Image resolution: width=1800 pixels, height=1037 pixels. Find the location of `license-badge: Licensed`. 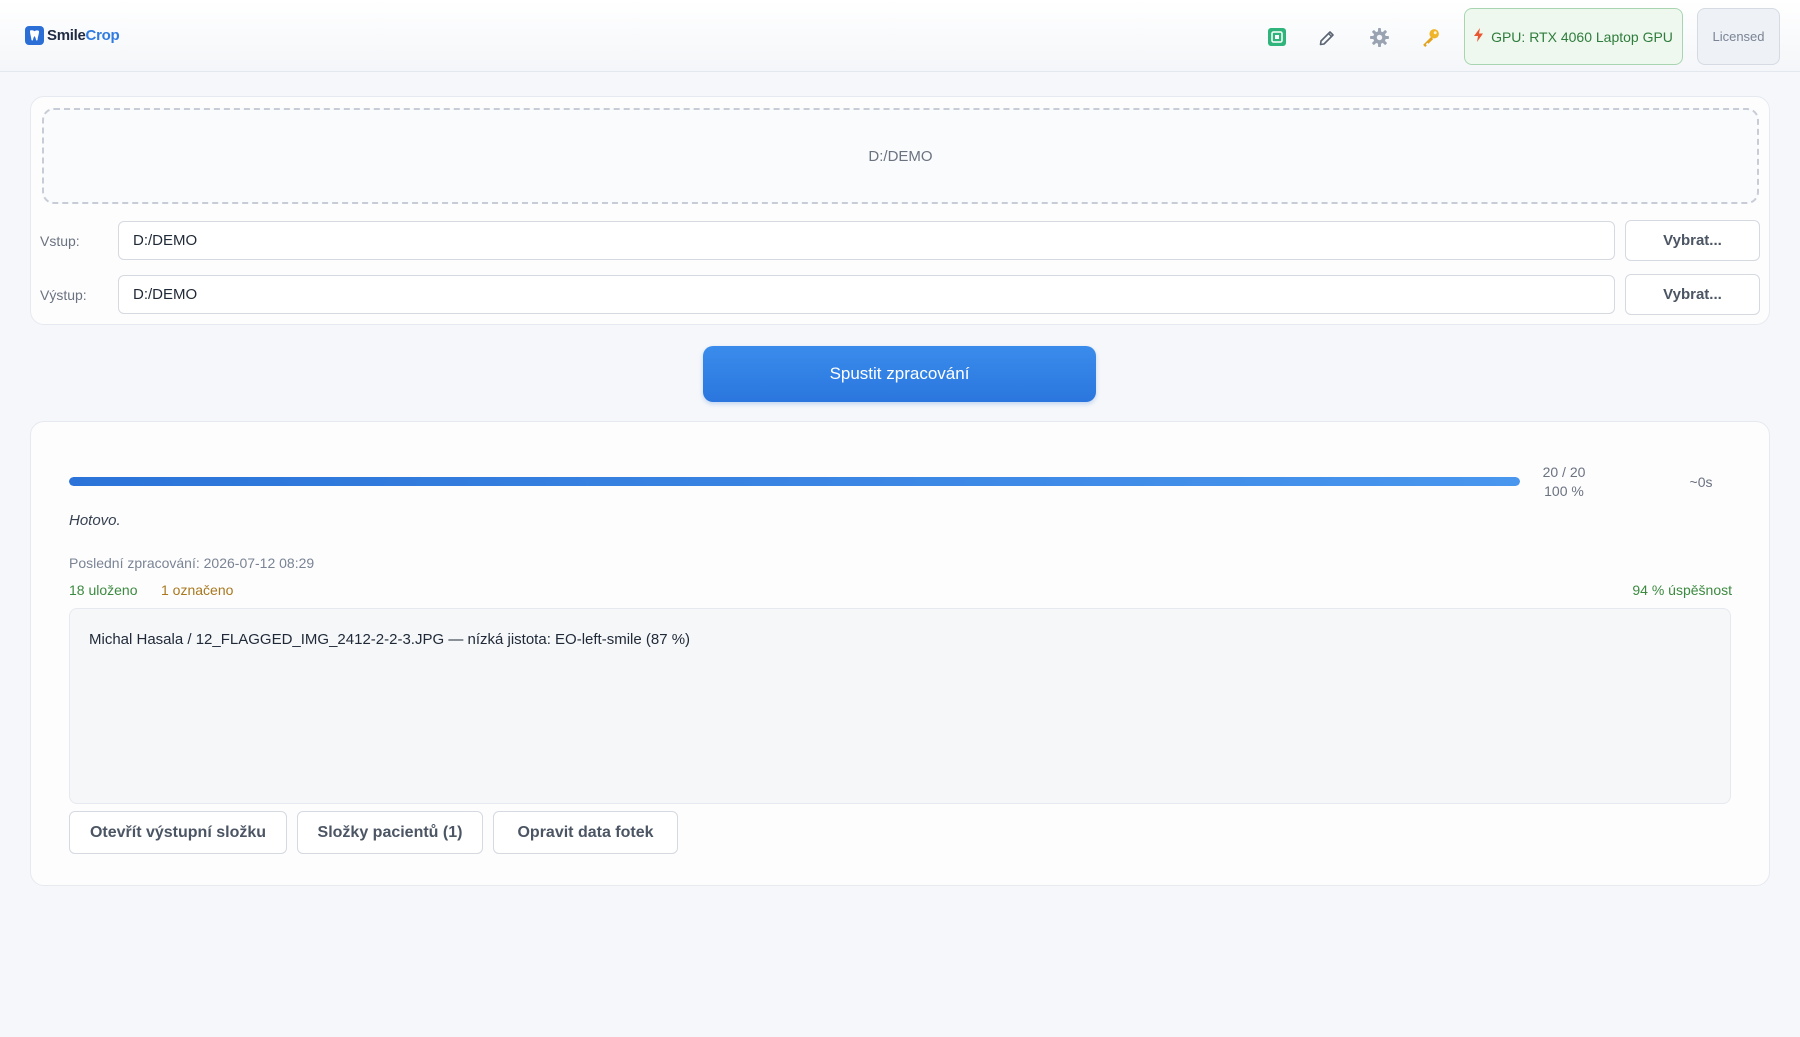

license-badge: Licensed is located at coordinates (1738, 36).